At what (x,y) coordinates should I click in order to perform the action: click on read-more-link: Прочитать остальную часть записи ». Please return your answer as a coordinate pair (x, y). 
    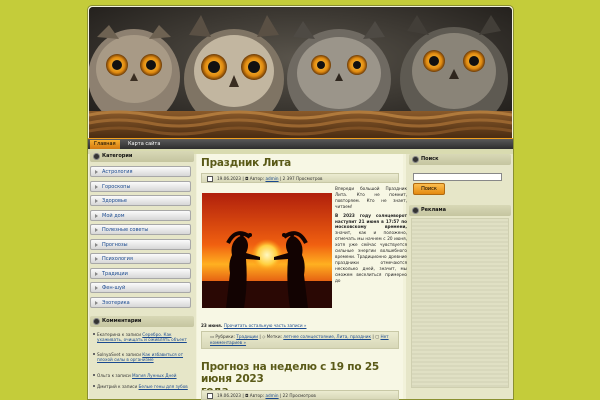
    Looking at the image, I should click on (265, 325).